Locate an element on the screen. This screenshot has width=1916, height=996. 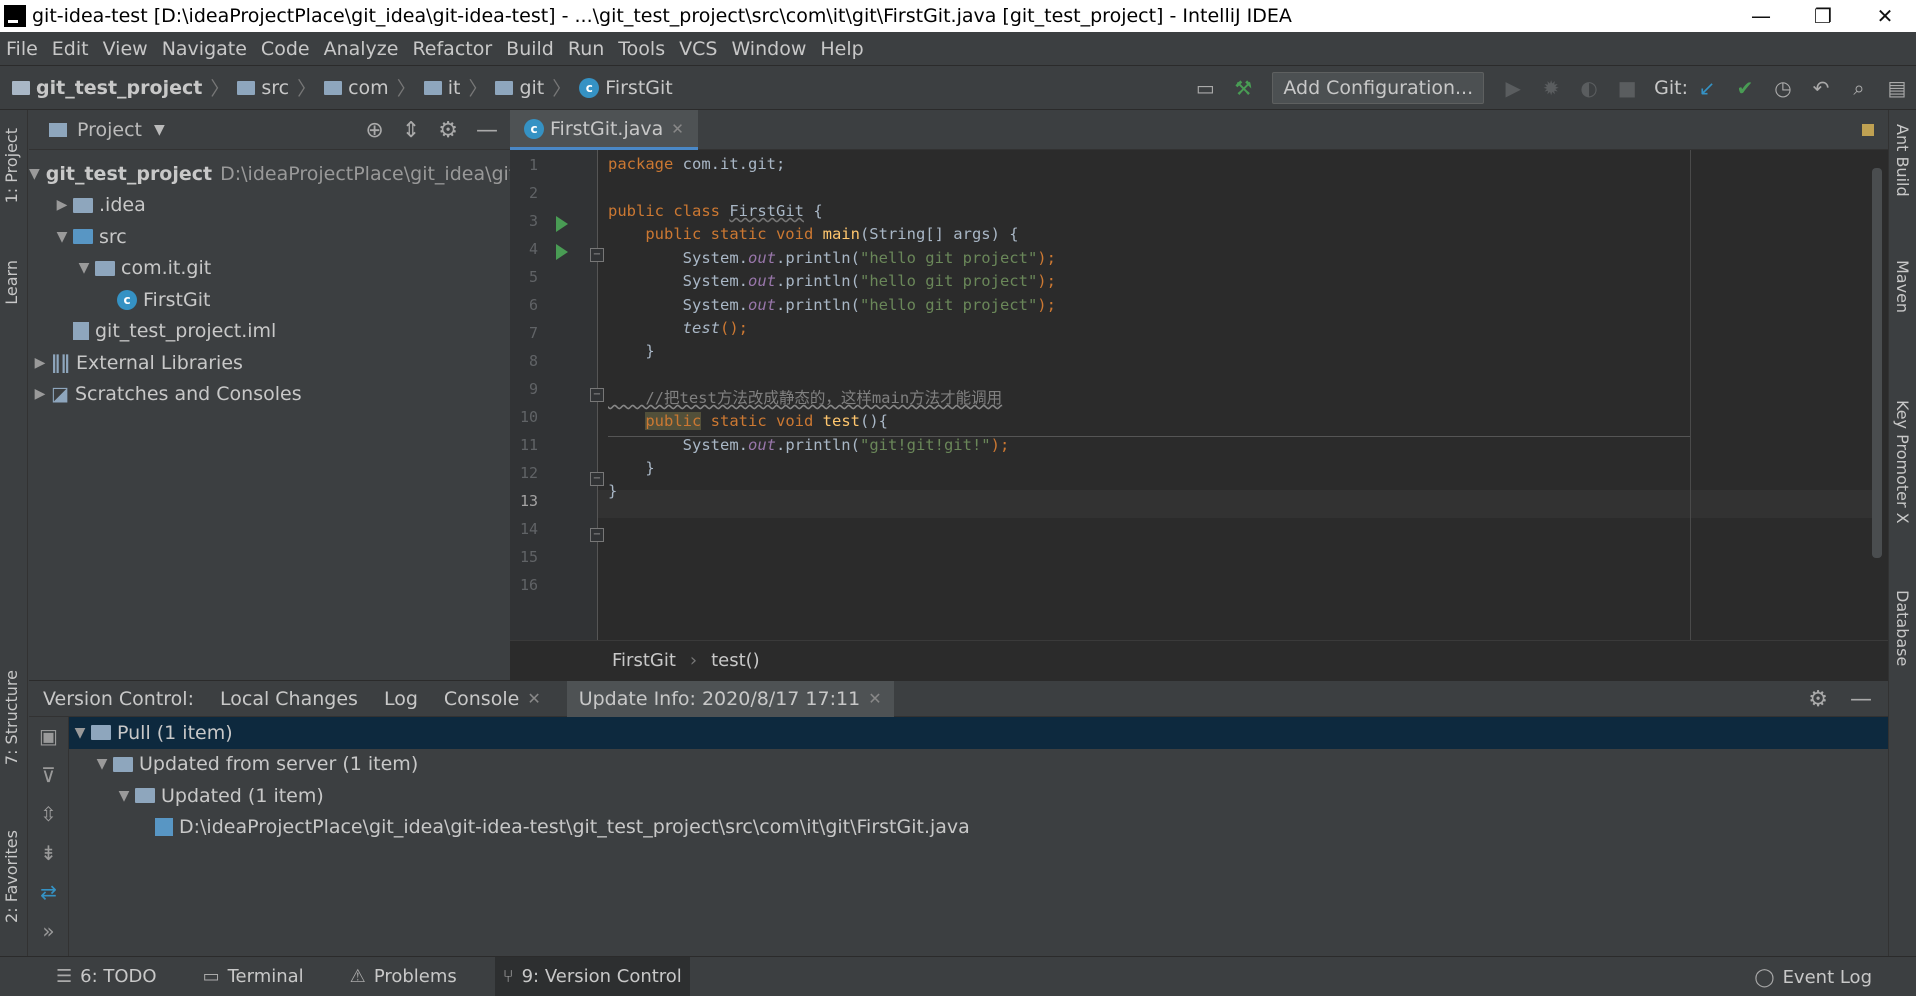
menu-refactor: Refactor is located at coordinates (452, 49).